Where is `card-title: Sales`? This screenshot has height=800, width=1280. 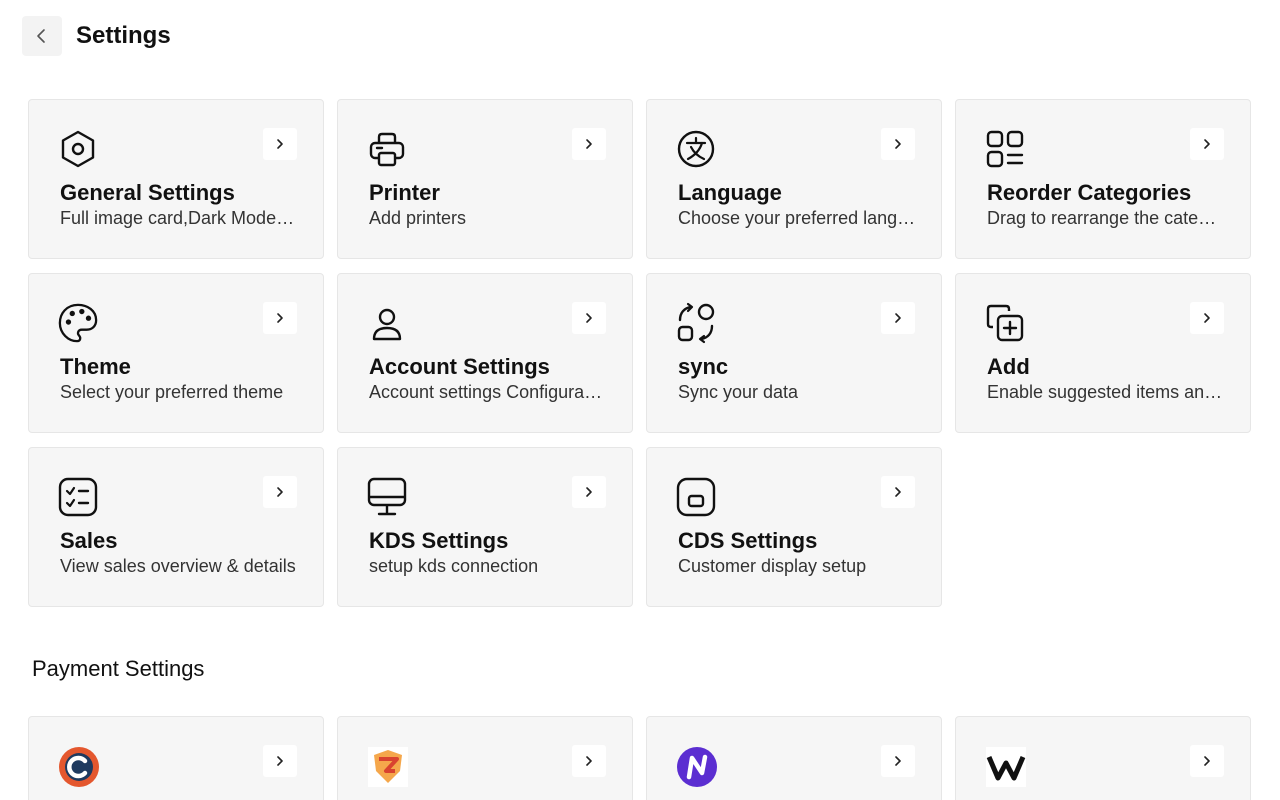 card-title: Sales is located at coordinates (89, 540).